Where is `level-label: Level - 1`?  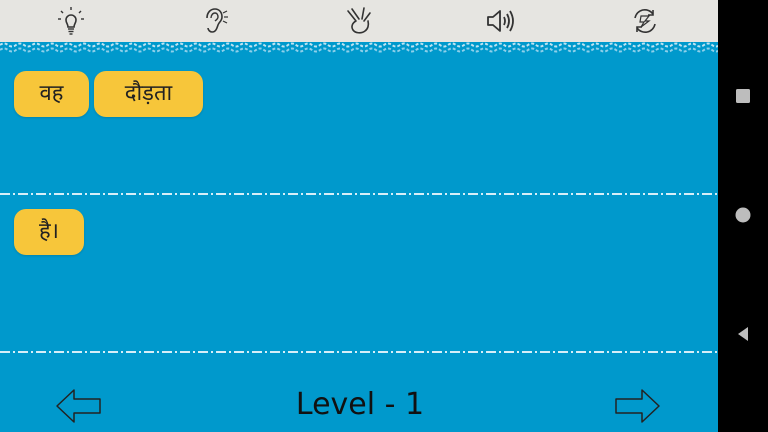 level-label: Level - 1 is located at coordinates (360, 404).